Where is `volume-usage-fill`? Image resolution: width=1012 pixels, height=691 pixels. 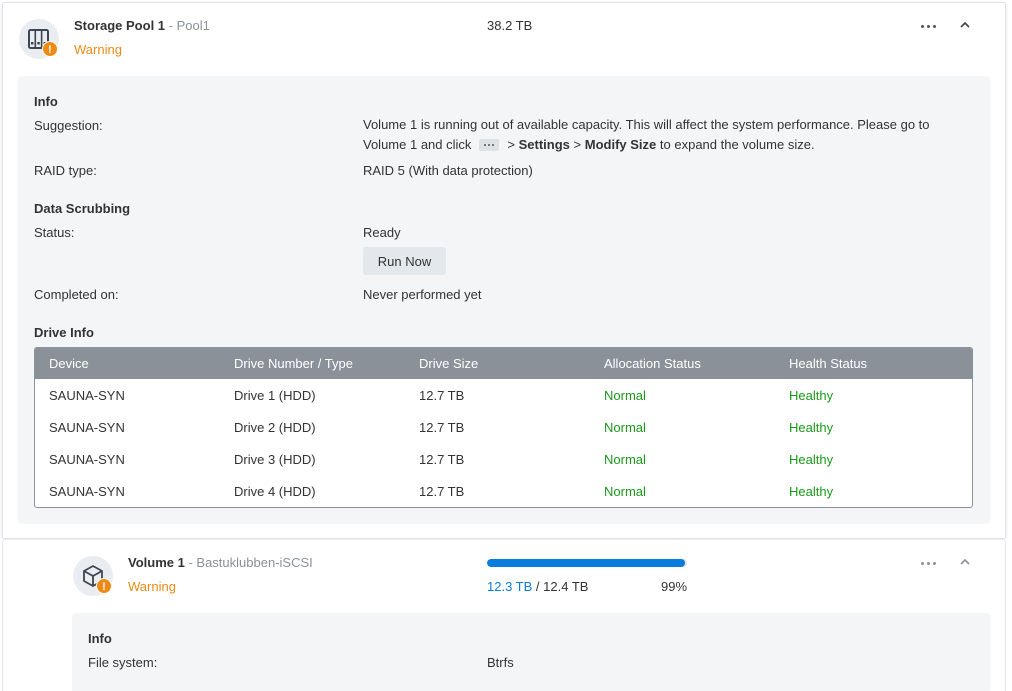
volume-usage-fill is located at coordinates (586, 563).